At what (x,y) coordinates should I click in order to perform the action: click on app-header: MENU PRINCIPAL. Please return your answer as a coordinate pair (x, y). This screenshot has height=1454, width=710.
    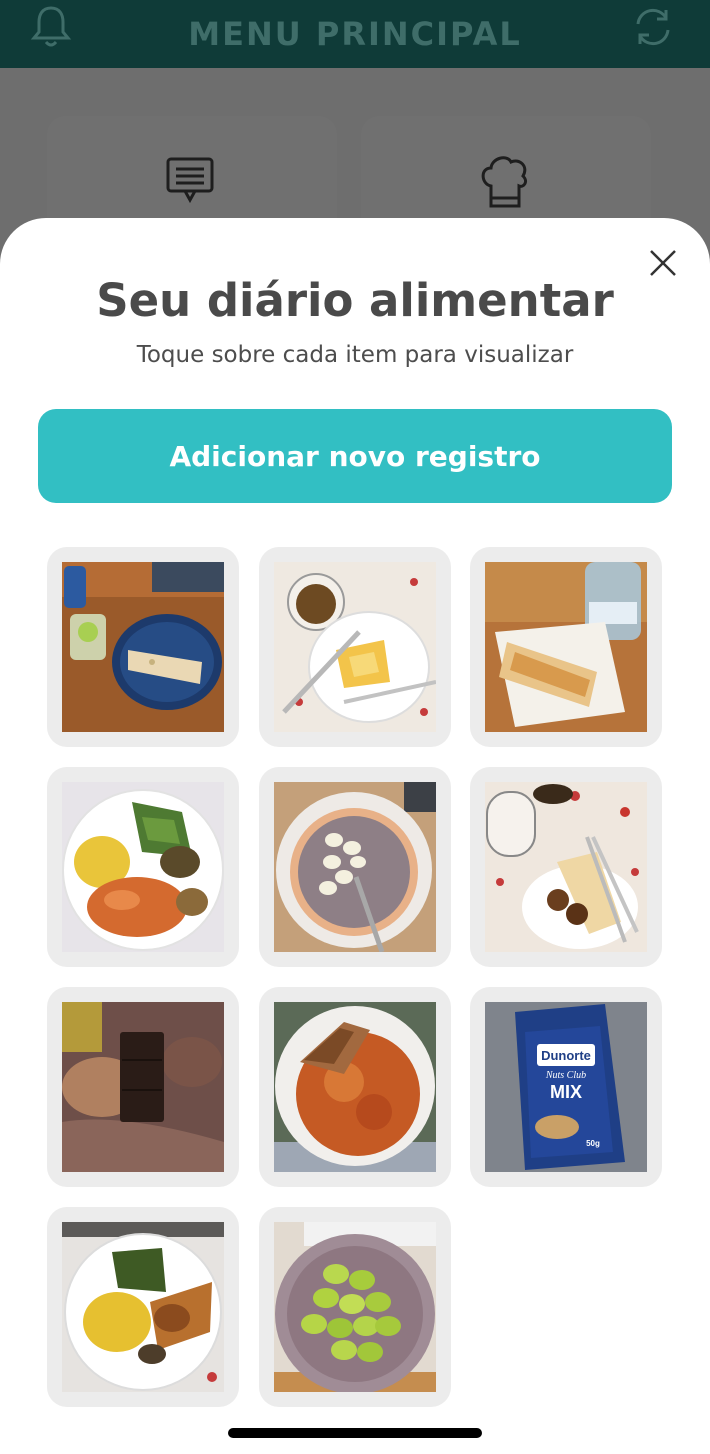
    Looking at the image, I should click on (355, 34).